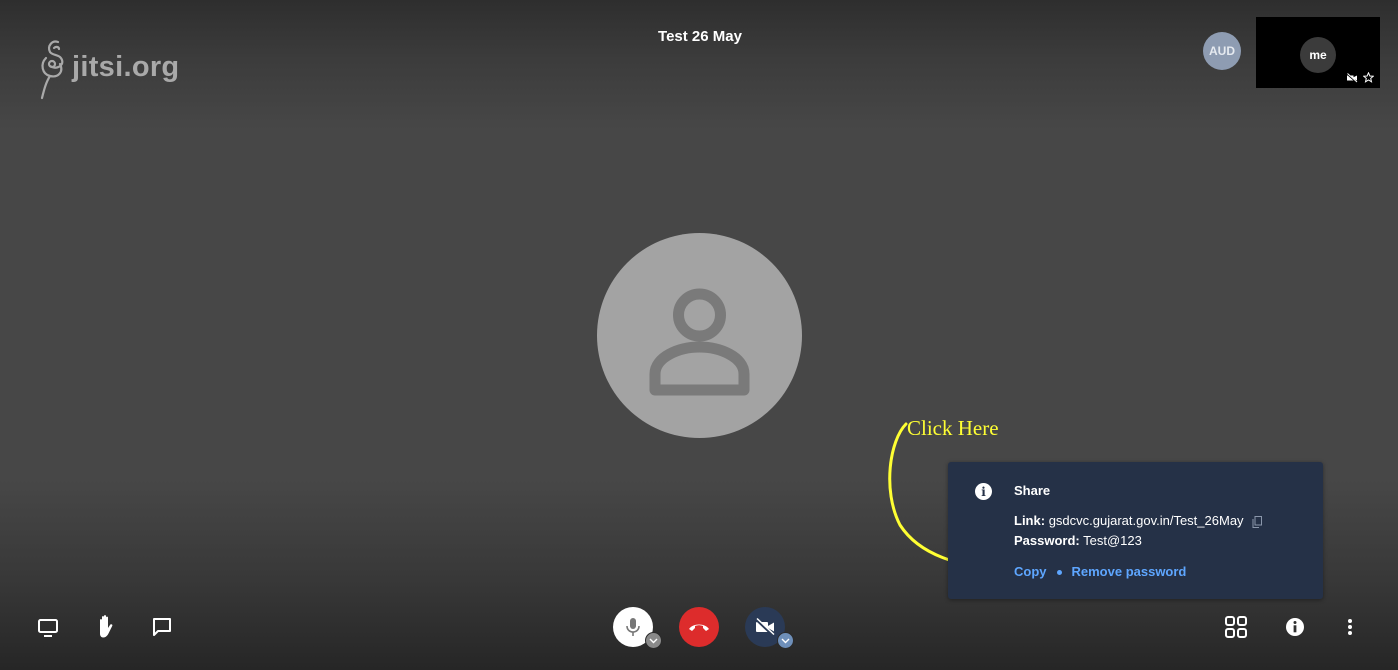 The width and height of the screenshot is (1398, 670). What do you see at coordinates (52, 70) in the screenshot?
I see `jitsi-logo-icon` at bounding box center [52, 70].